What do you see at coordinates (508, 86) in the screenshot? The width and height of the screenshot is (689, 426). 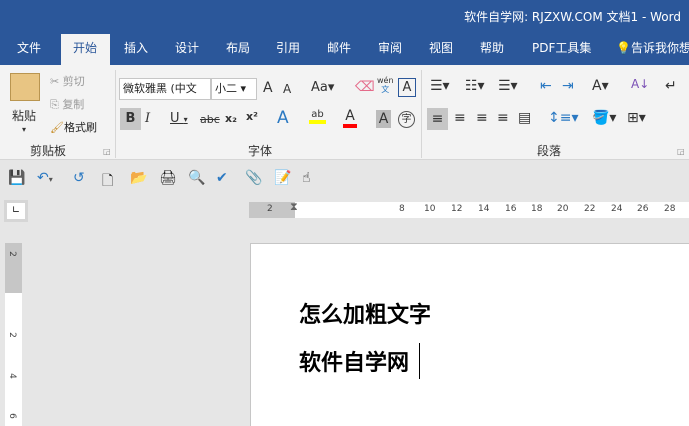 I see `multilevel-list-icon: ☰▾` at bounding box center [508, 86].